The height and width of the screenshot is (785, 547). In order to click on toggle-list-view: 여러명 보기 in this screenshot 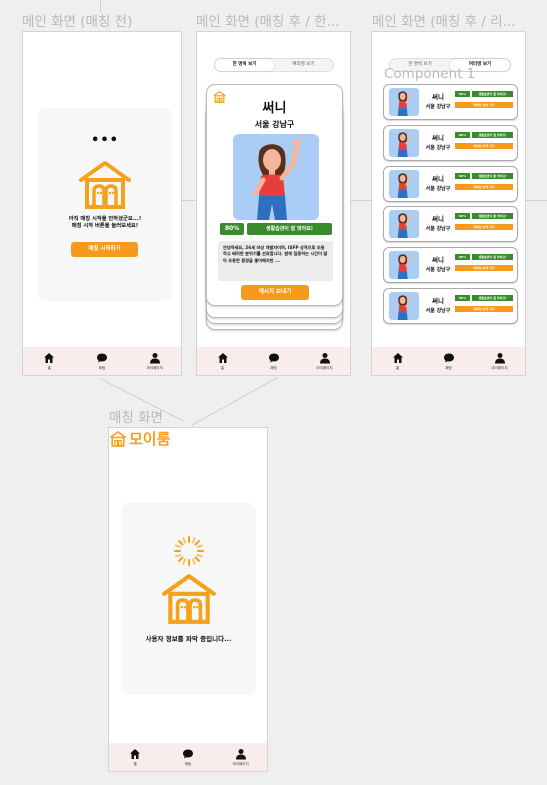, I will do `click(303, 65)`.